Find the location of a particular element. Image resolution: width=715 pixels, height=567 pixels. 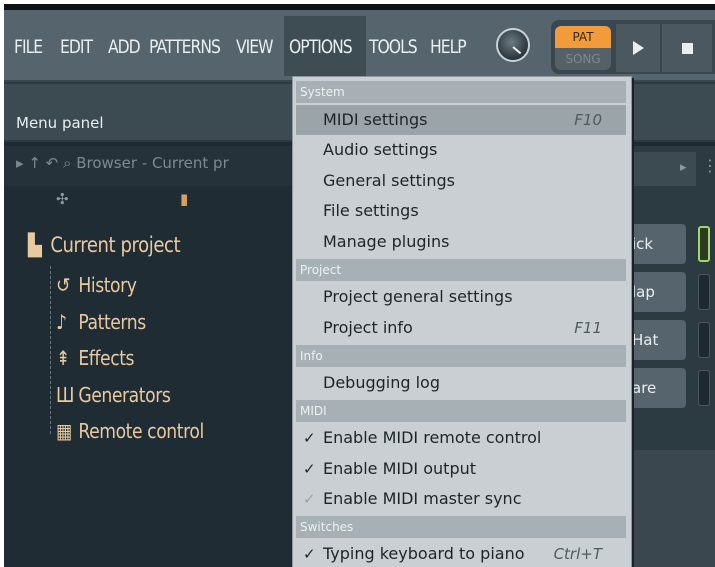

channel-button-kick: ick is located at coordinates (656, 244).